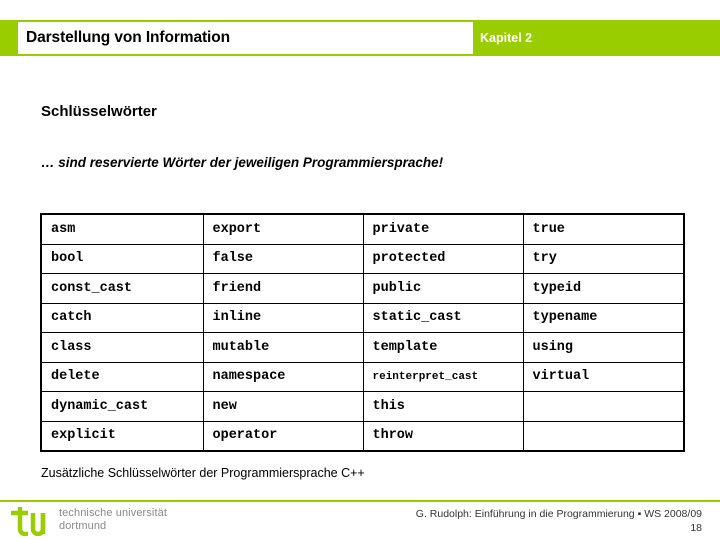  What do you see at coordinates (603, 376) in the screenshot?
I see `keyword-cell: virtual` at bounding box center [603, 376].